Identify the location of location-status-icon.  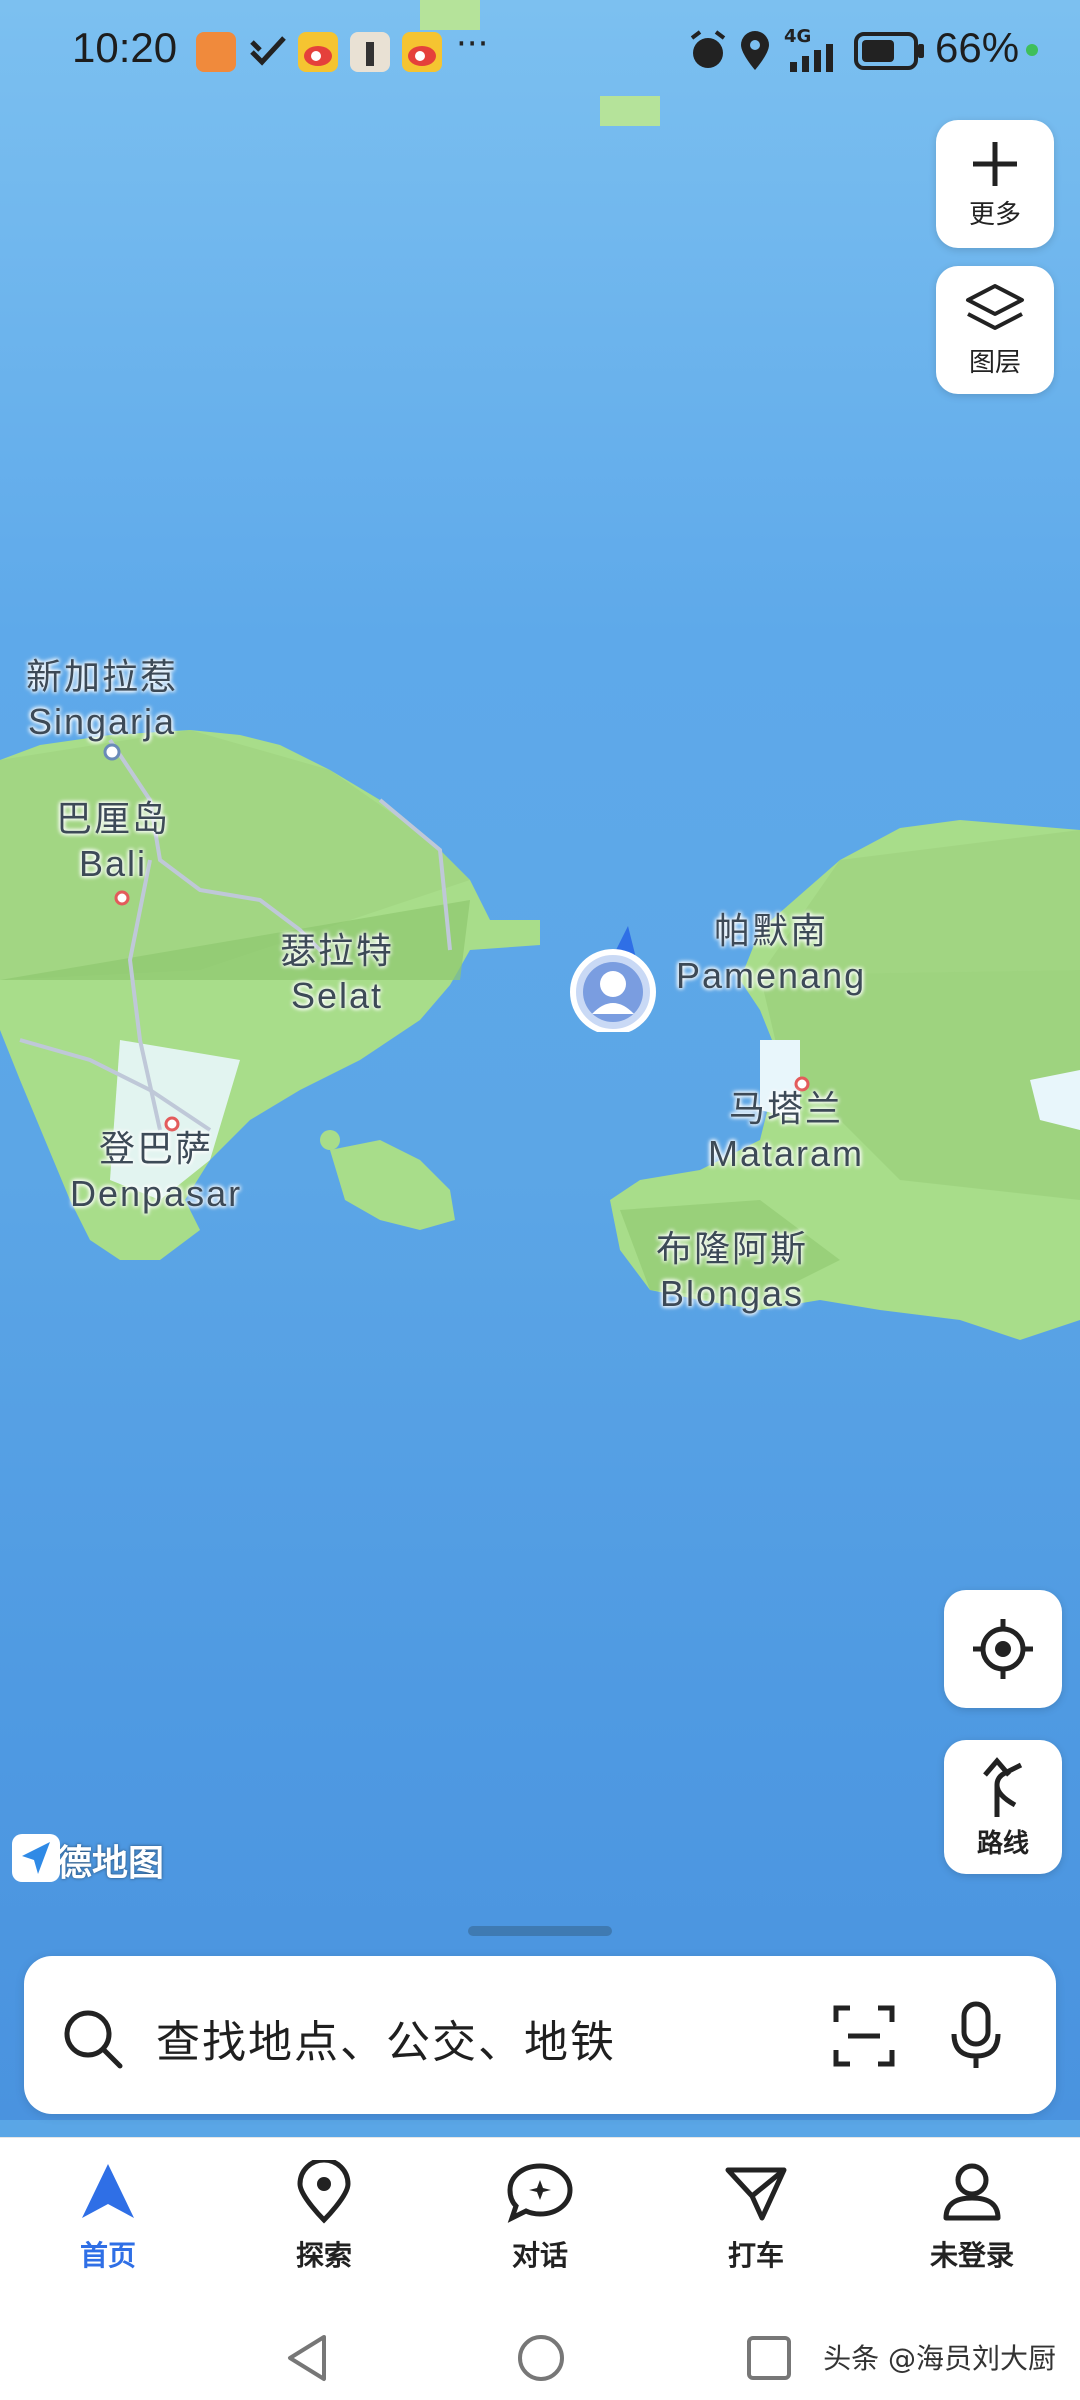
(755, 50).